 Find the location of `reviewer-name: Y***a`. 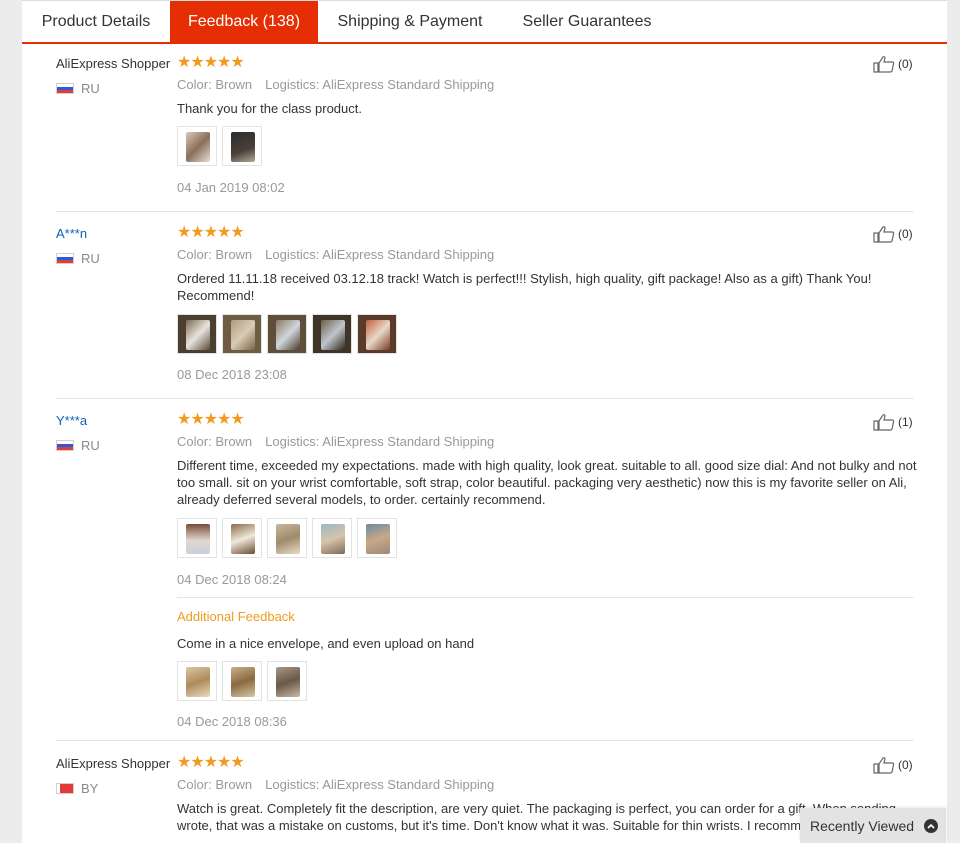

reviewer-name: Y***a is located at coordinates (71, 420).